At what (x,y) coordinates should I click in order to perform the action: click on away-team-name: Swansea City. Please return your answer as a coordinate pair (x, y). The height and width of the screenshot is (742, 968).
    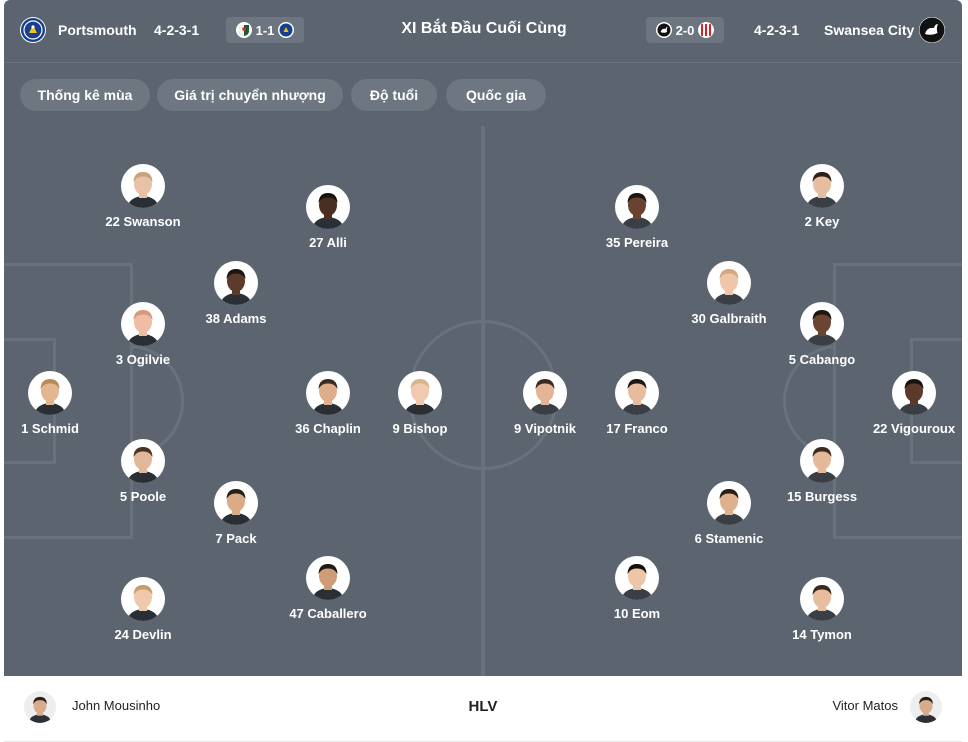
    Looking at the image, I should click on (869, 30).